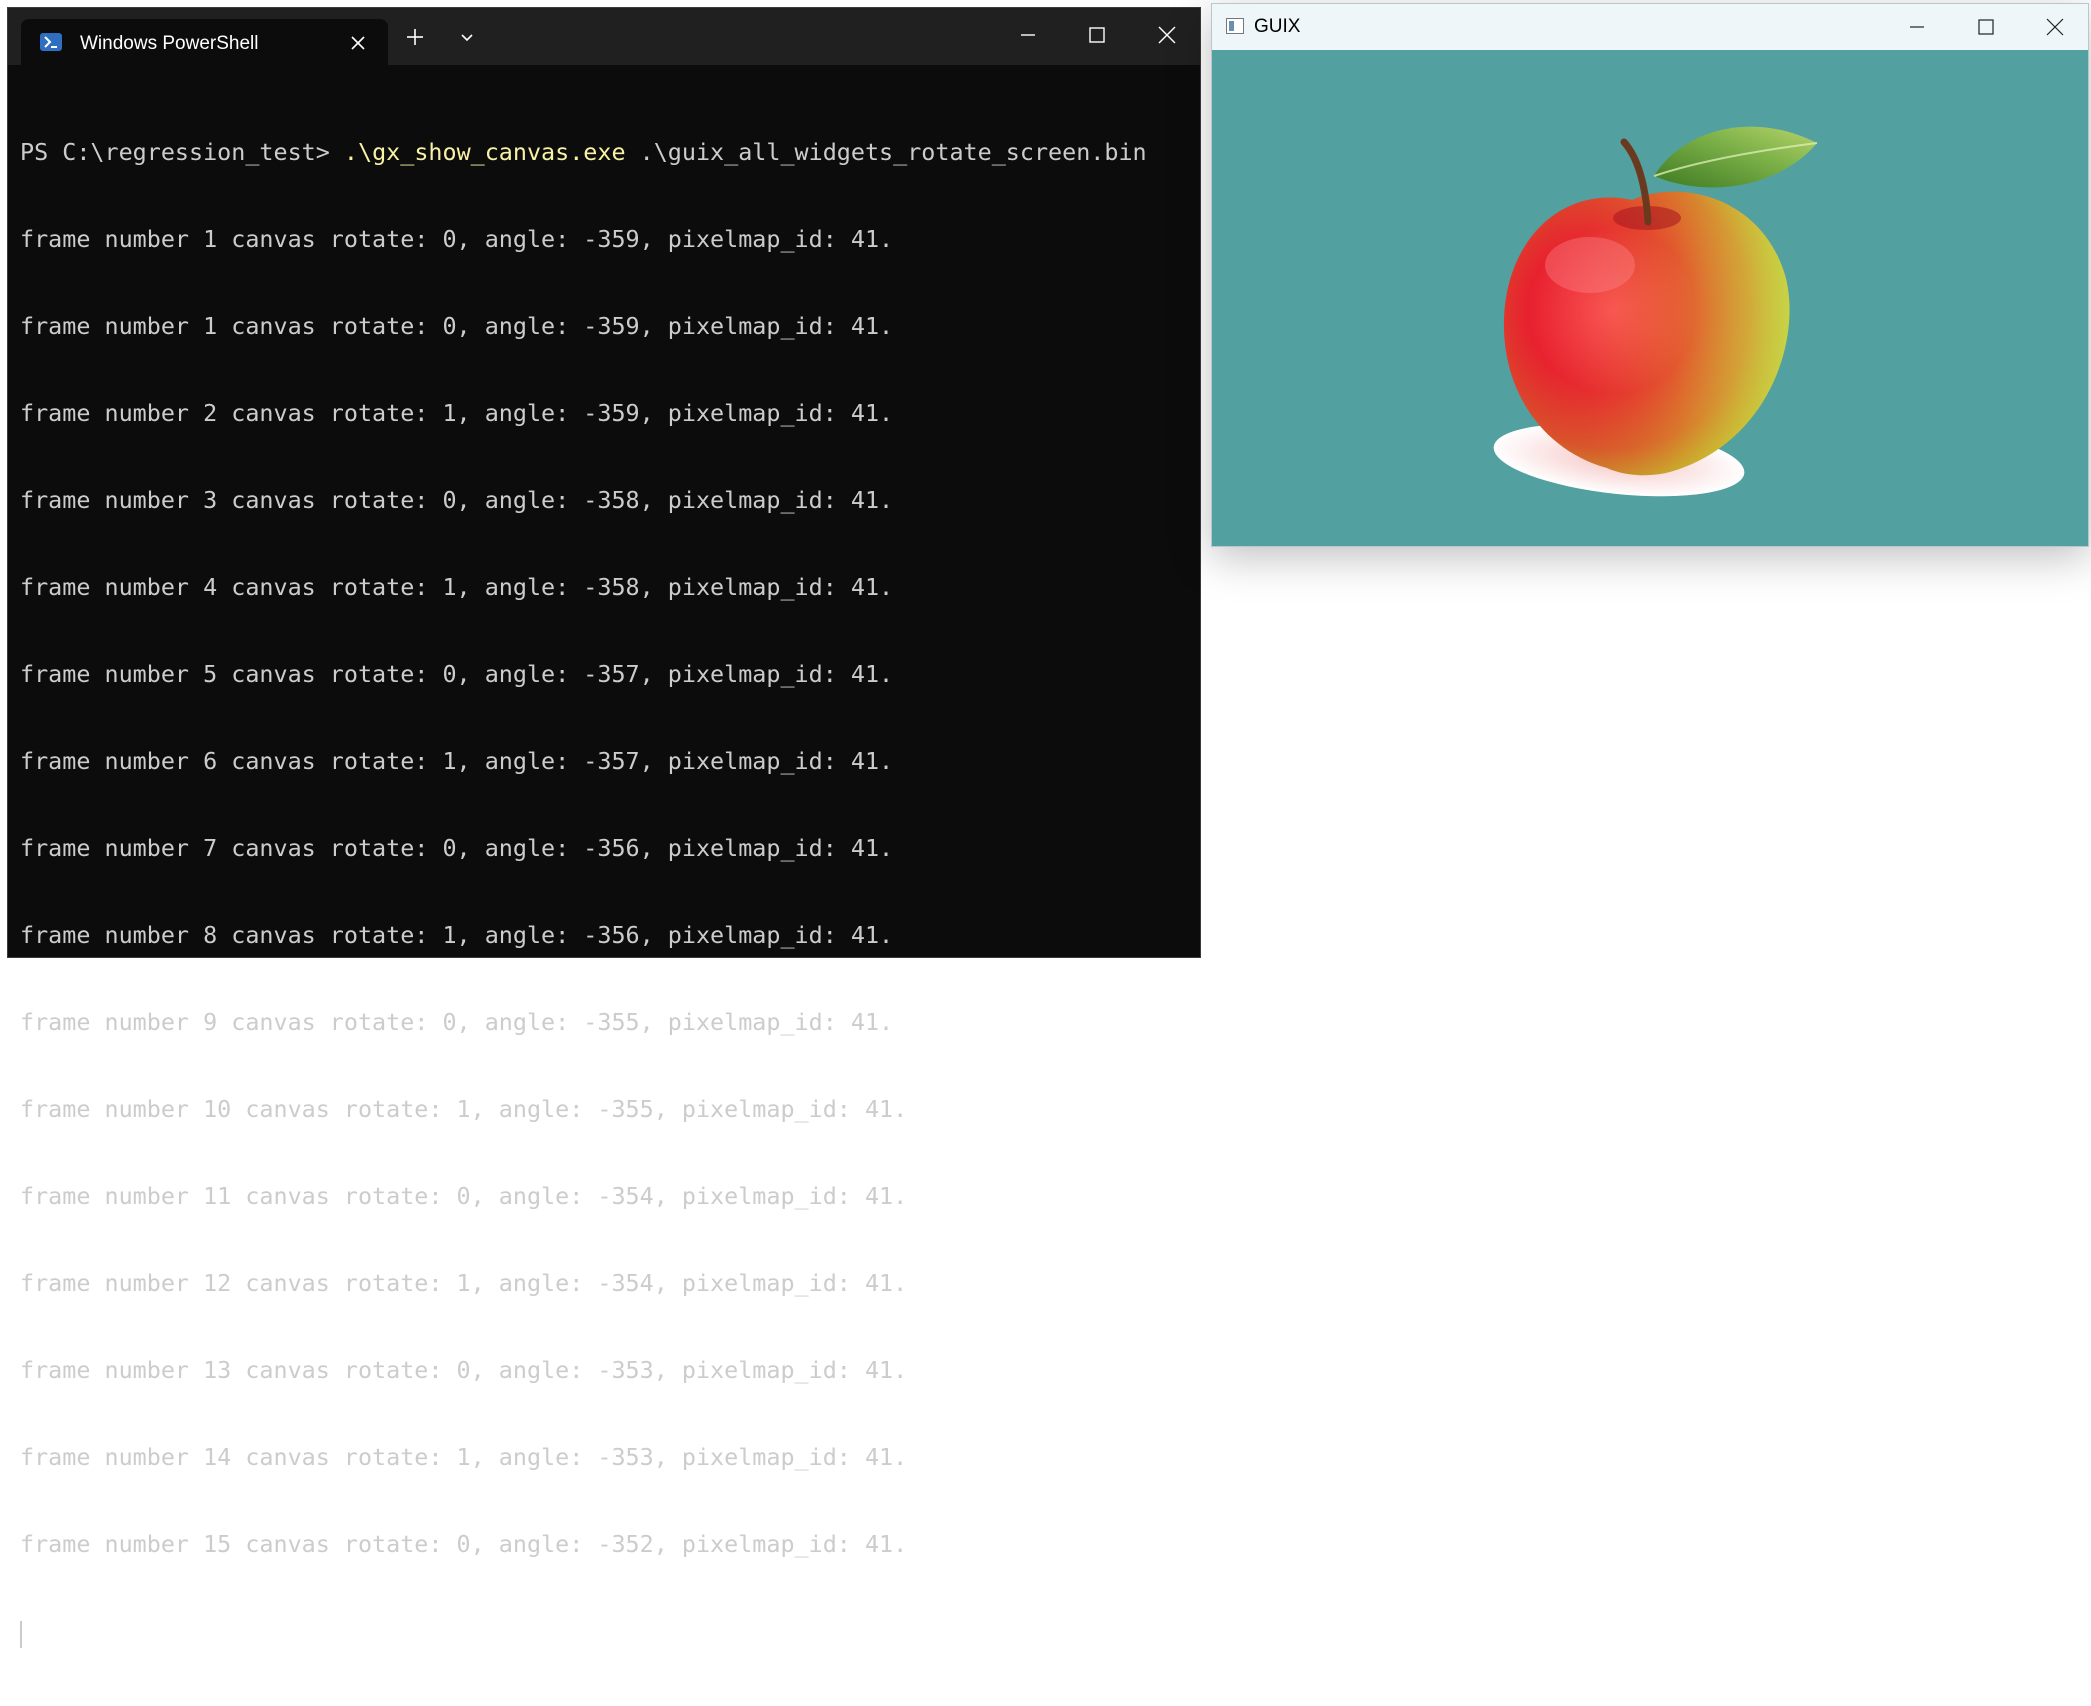 This screenshot has width=2091, height=1706. What do you see at coordinates (51, 42) in the screenshot?
I see `powershell-icon` at bounding box center [51, 42].